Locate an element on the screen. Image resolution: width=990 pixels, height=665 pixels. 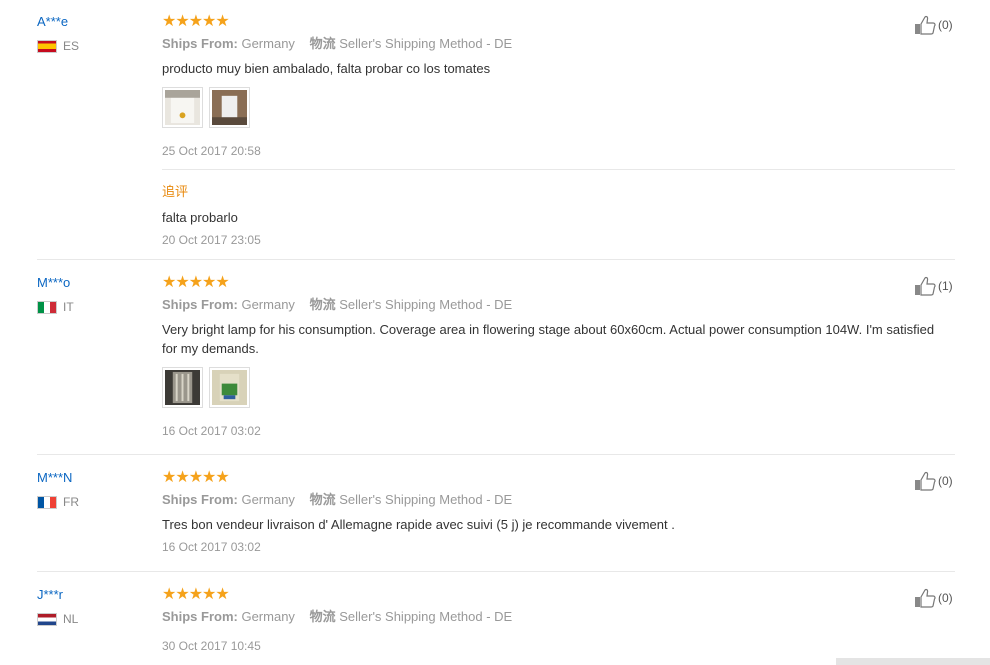
flag-spain-icon is located at coordinates (47, 46).